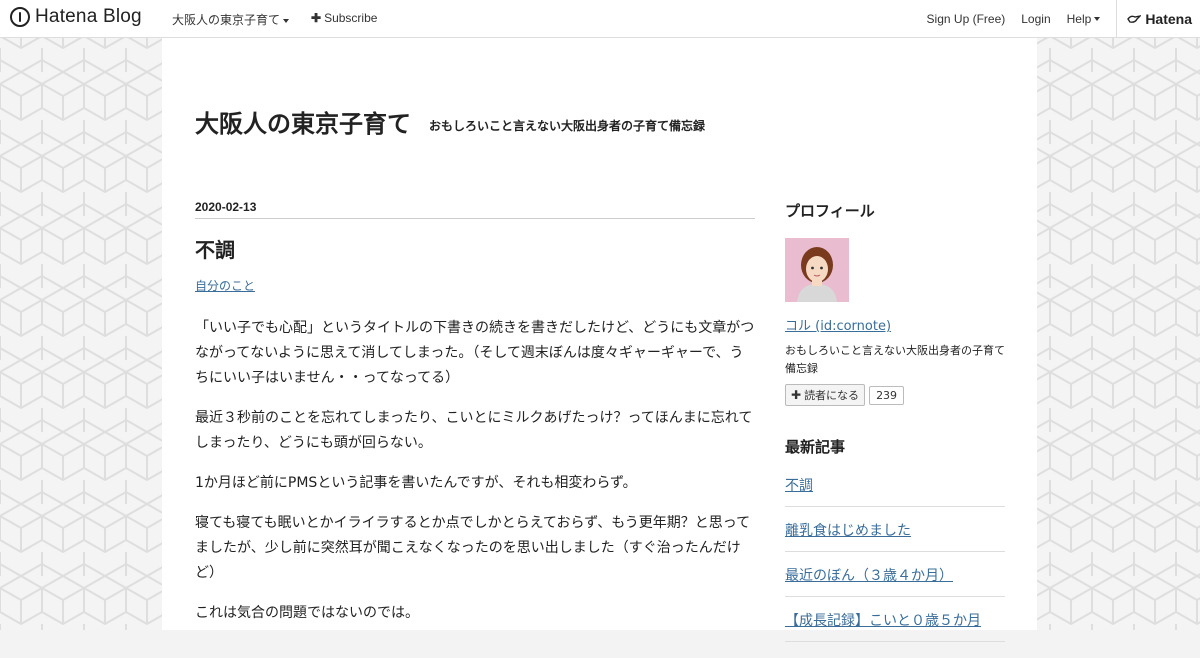 The height and width of the screenshot is (658, 1200). I want to click on subscriber-count: 239, so click(887, 395).